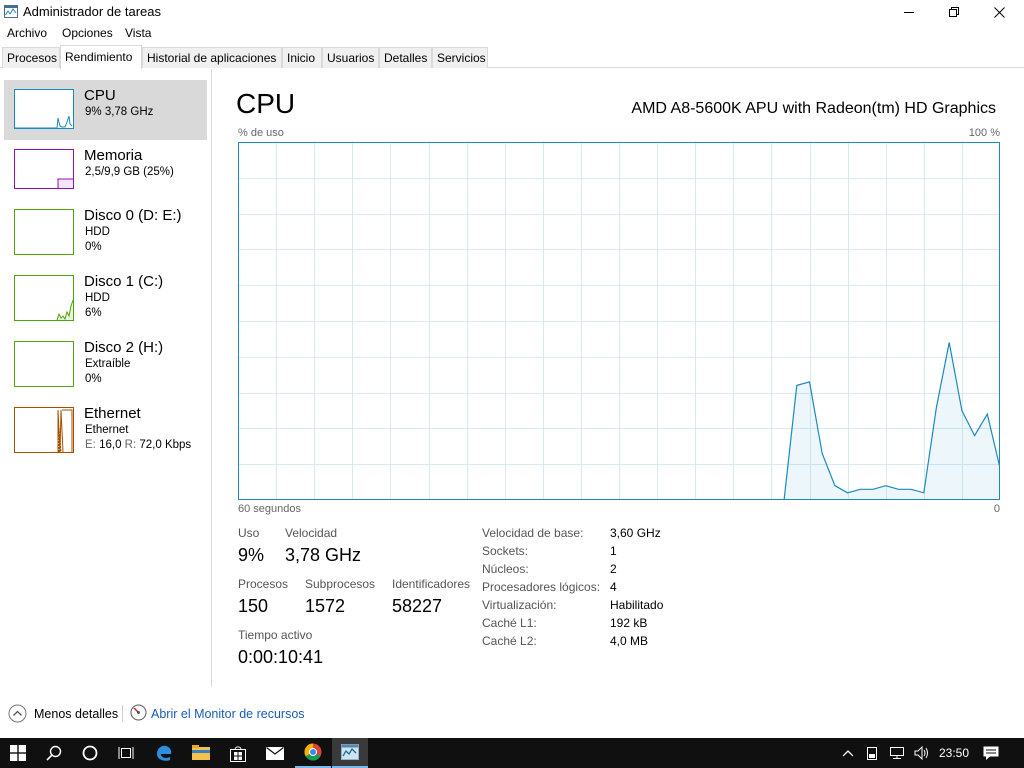 This screenshot has height=768, width=1024. I want to click on tab-procesos: Procesos, so click(31, 57).